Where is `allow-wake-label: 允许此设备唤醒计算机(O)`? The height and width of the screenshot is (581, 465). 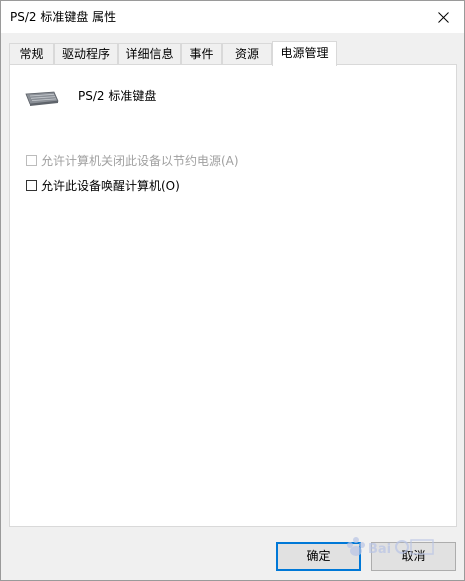 allow-wake-label: 允许此设备唤醒计算机(O) is located at coordinates (110, 185).